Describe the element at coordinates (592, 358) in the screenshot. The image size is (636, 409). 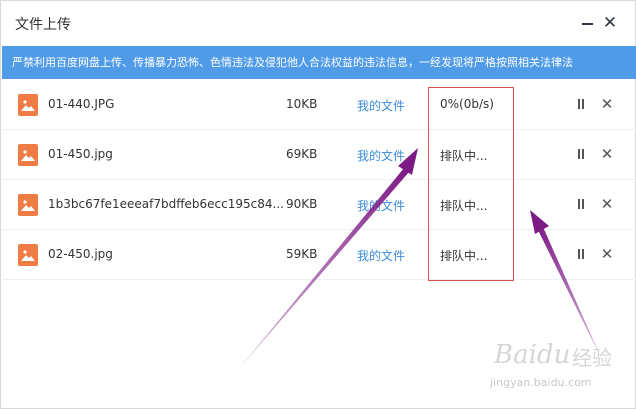
I see `watermark-brand-cn: 经验` at that location.